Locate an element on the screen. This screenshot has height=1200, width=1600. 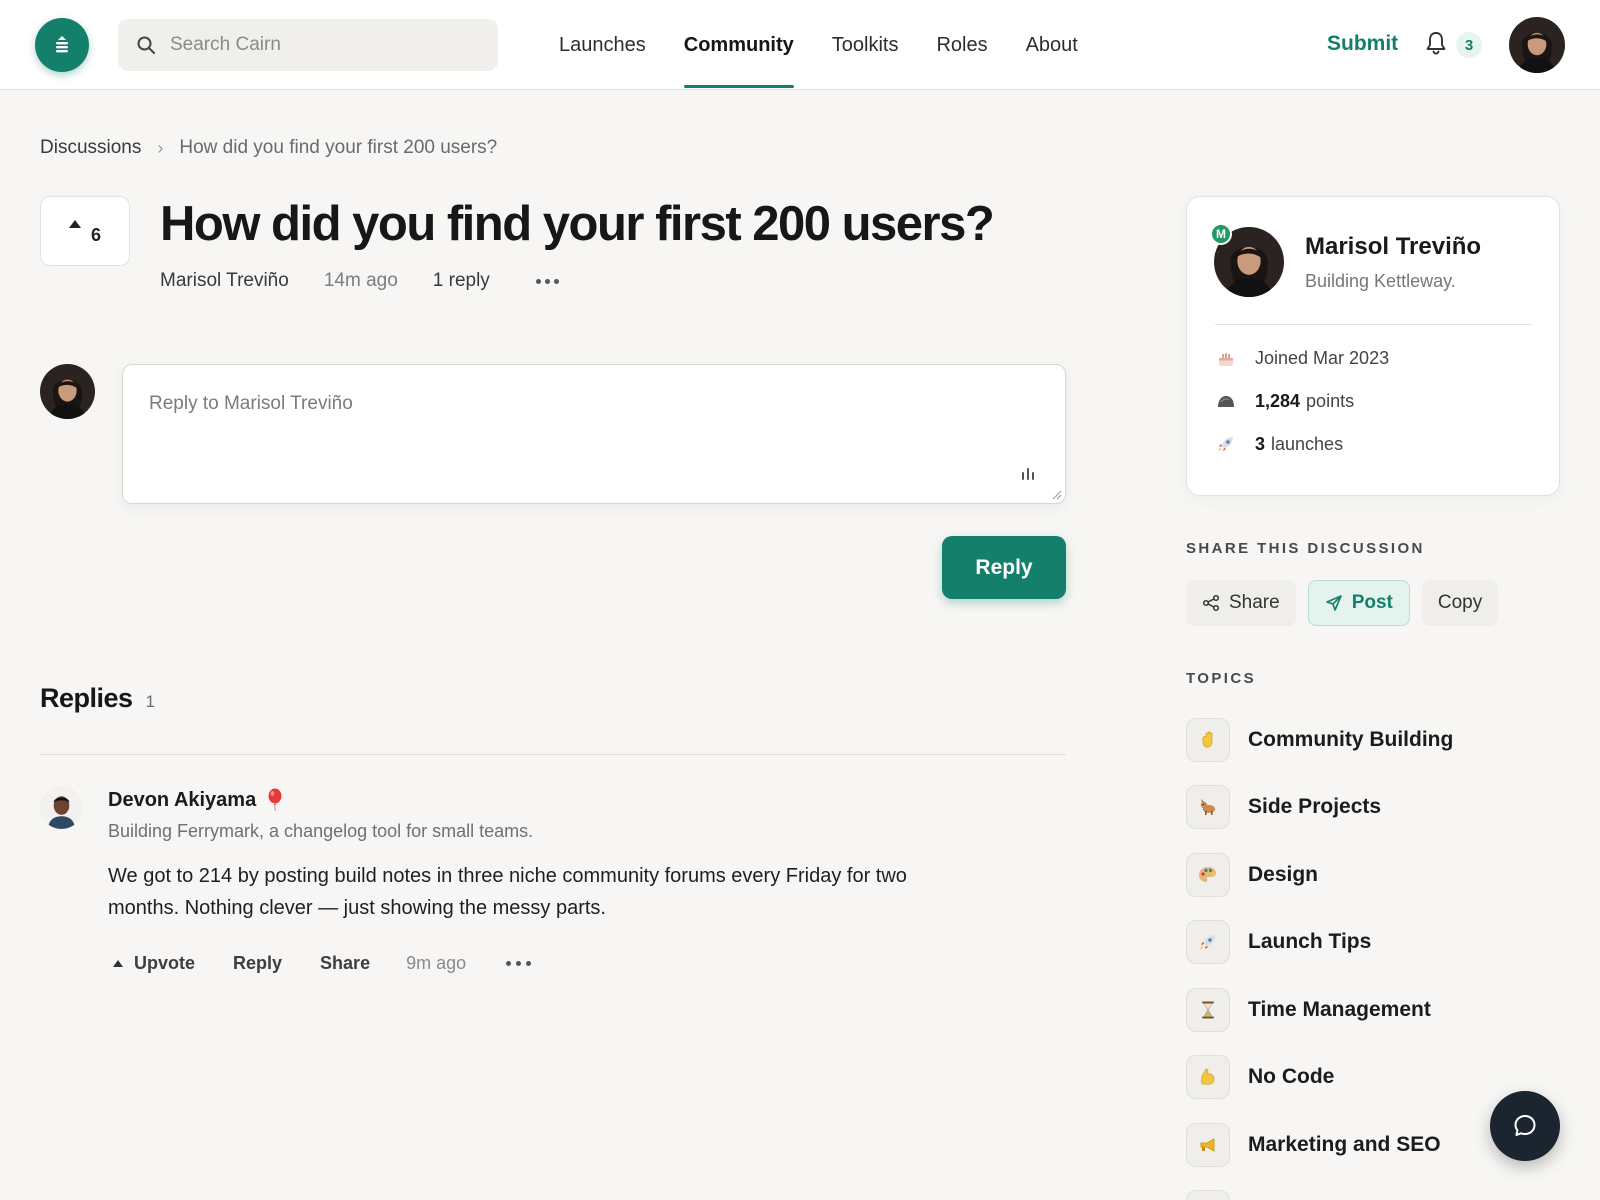
reply-actions: Upvote Reply Share 9m ago is located at coordinates (321, 963).